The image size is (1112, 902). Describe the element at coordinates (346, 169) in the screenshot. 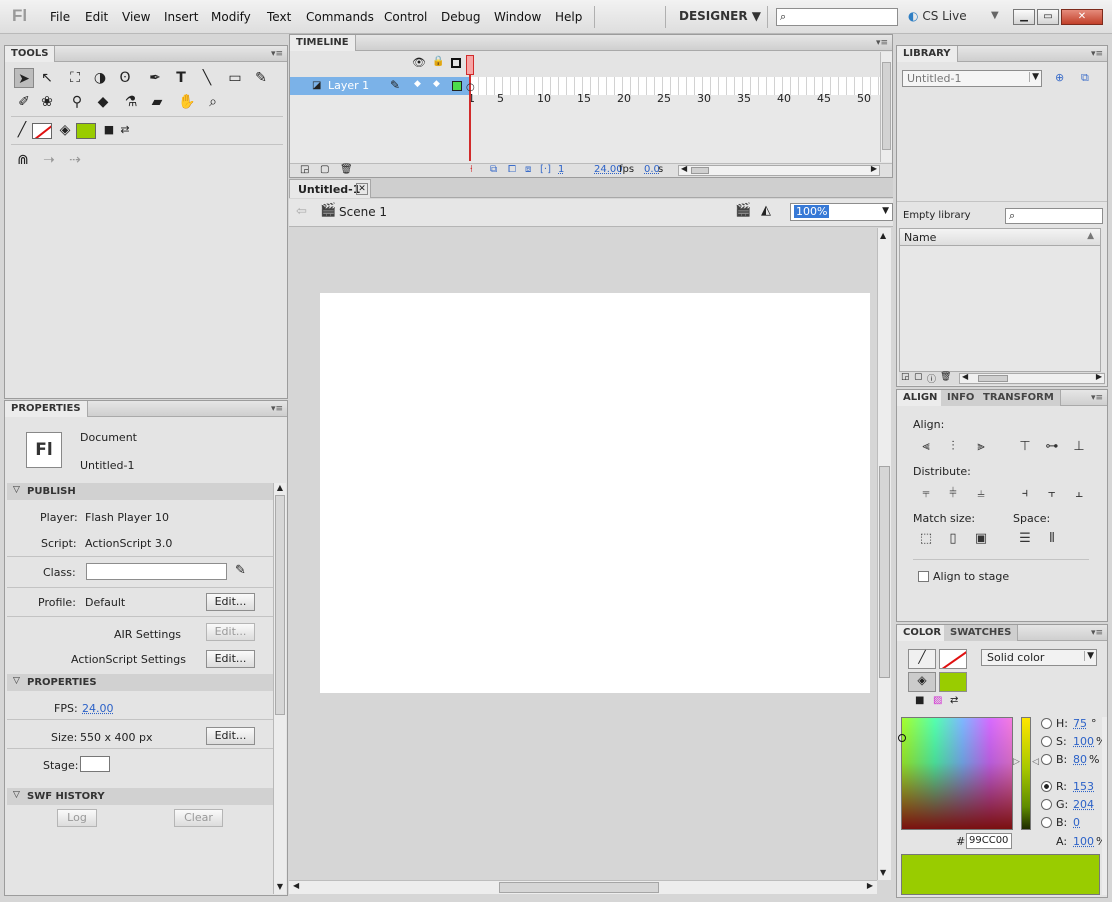

I see `delete-layer-icon: 🗑` at that location.